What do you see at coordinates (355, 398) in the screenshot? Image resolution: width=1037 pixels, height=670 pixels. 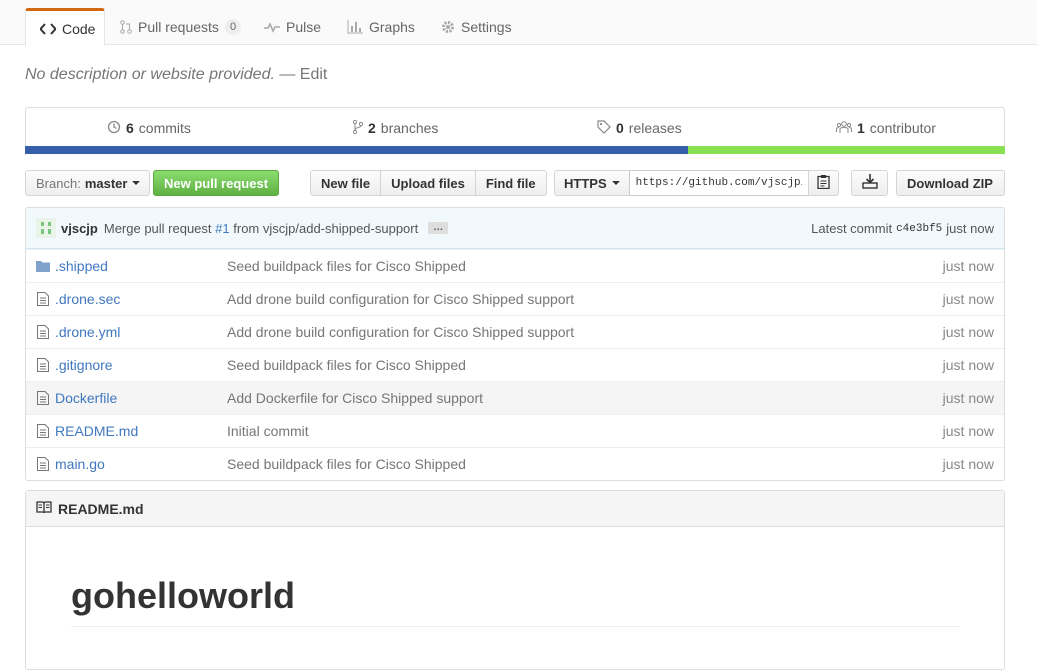 I see `file-commit-message: Add Dockerfile for Cisco Shipped support` at bounding box center [355, 398].